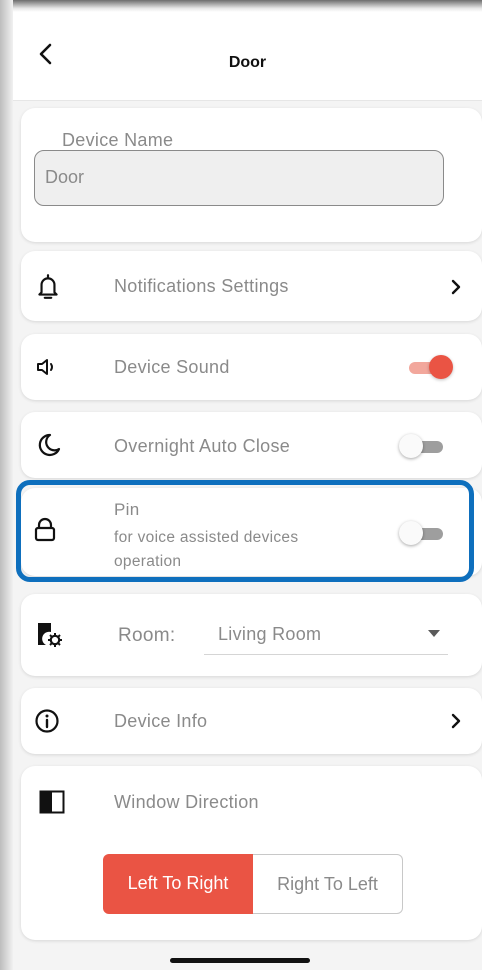 The height and width of the screenshot is (970, 482). Describe the element at coordinates (172, 367) in the screenshot. I see `device-sound-label: Device Sound` at that location.